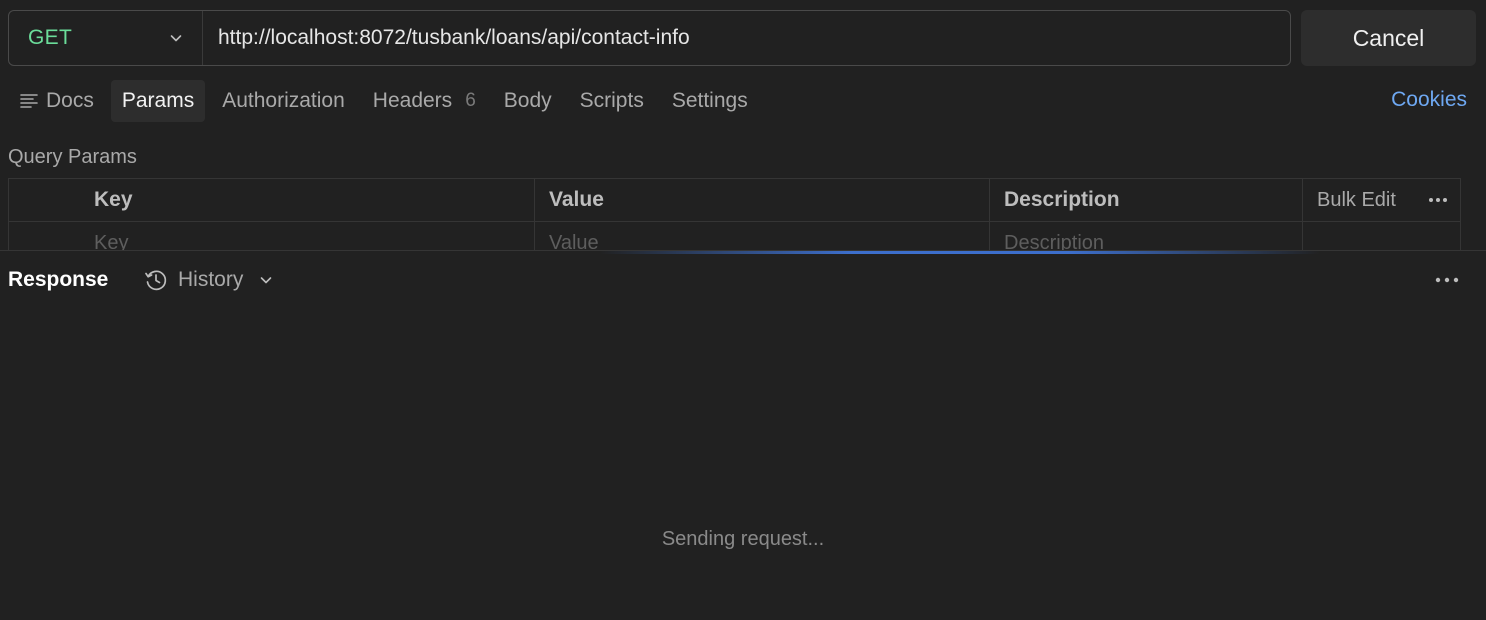  Describe the element at coordinates (1429, 100) in the screenshot. I see `cookies-link: Cookies` at that location.